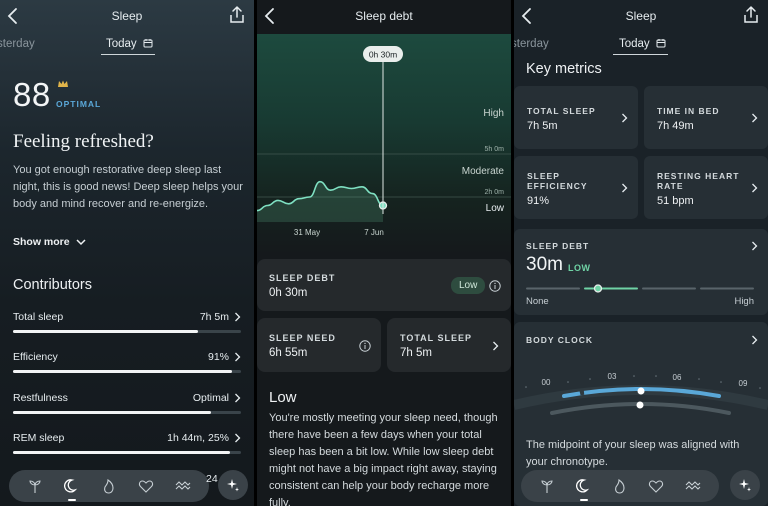 The image size is (768, 506). I want to click on chart-series, so click(322, 201).